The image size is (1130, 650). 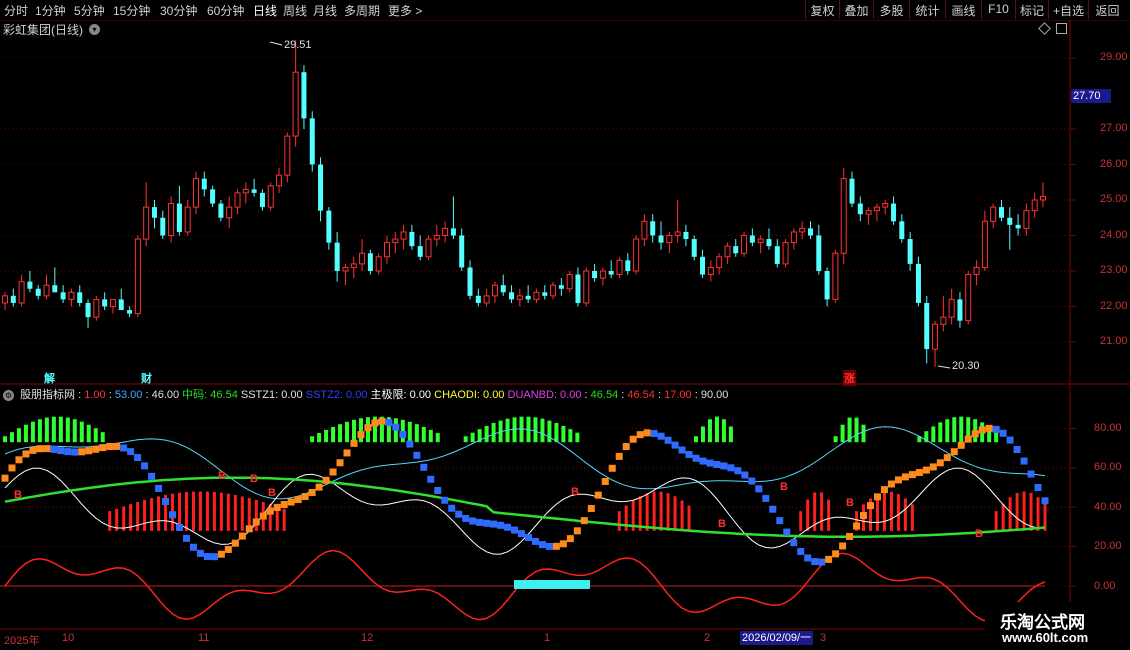 What do you see at coordinates (1108, 546) in the screenshot?
I see `indicator-tick: 20.00` at bounding box center [1108, 546].